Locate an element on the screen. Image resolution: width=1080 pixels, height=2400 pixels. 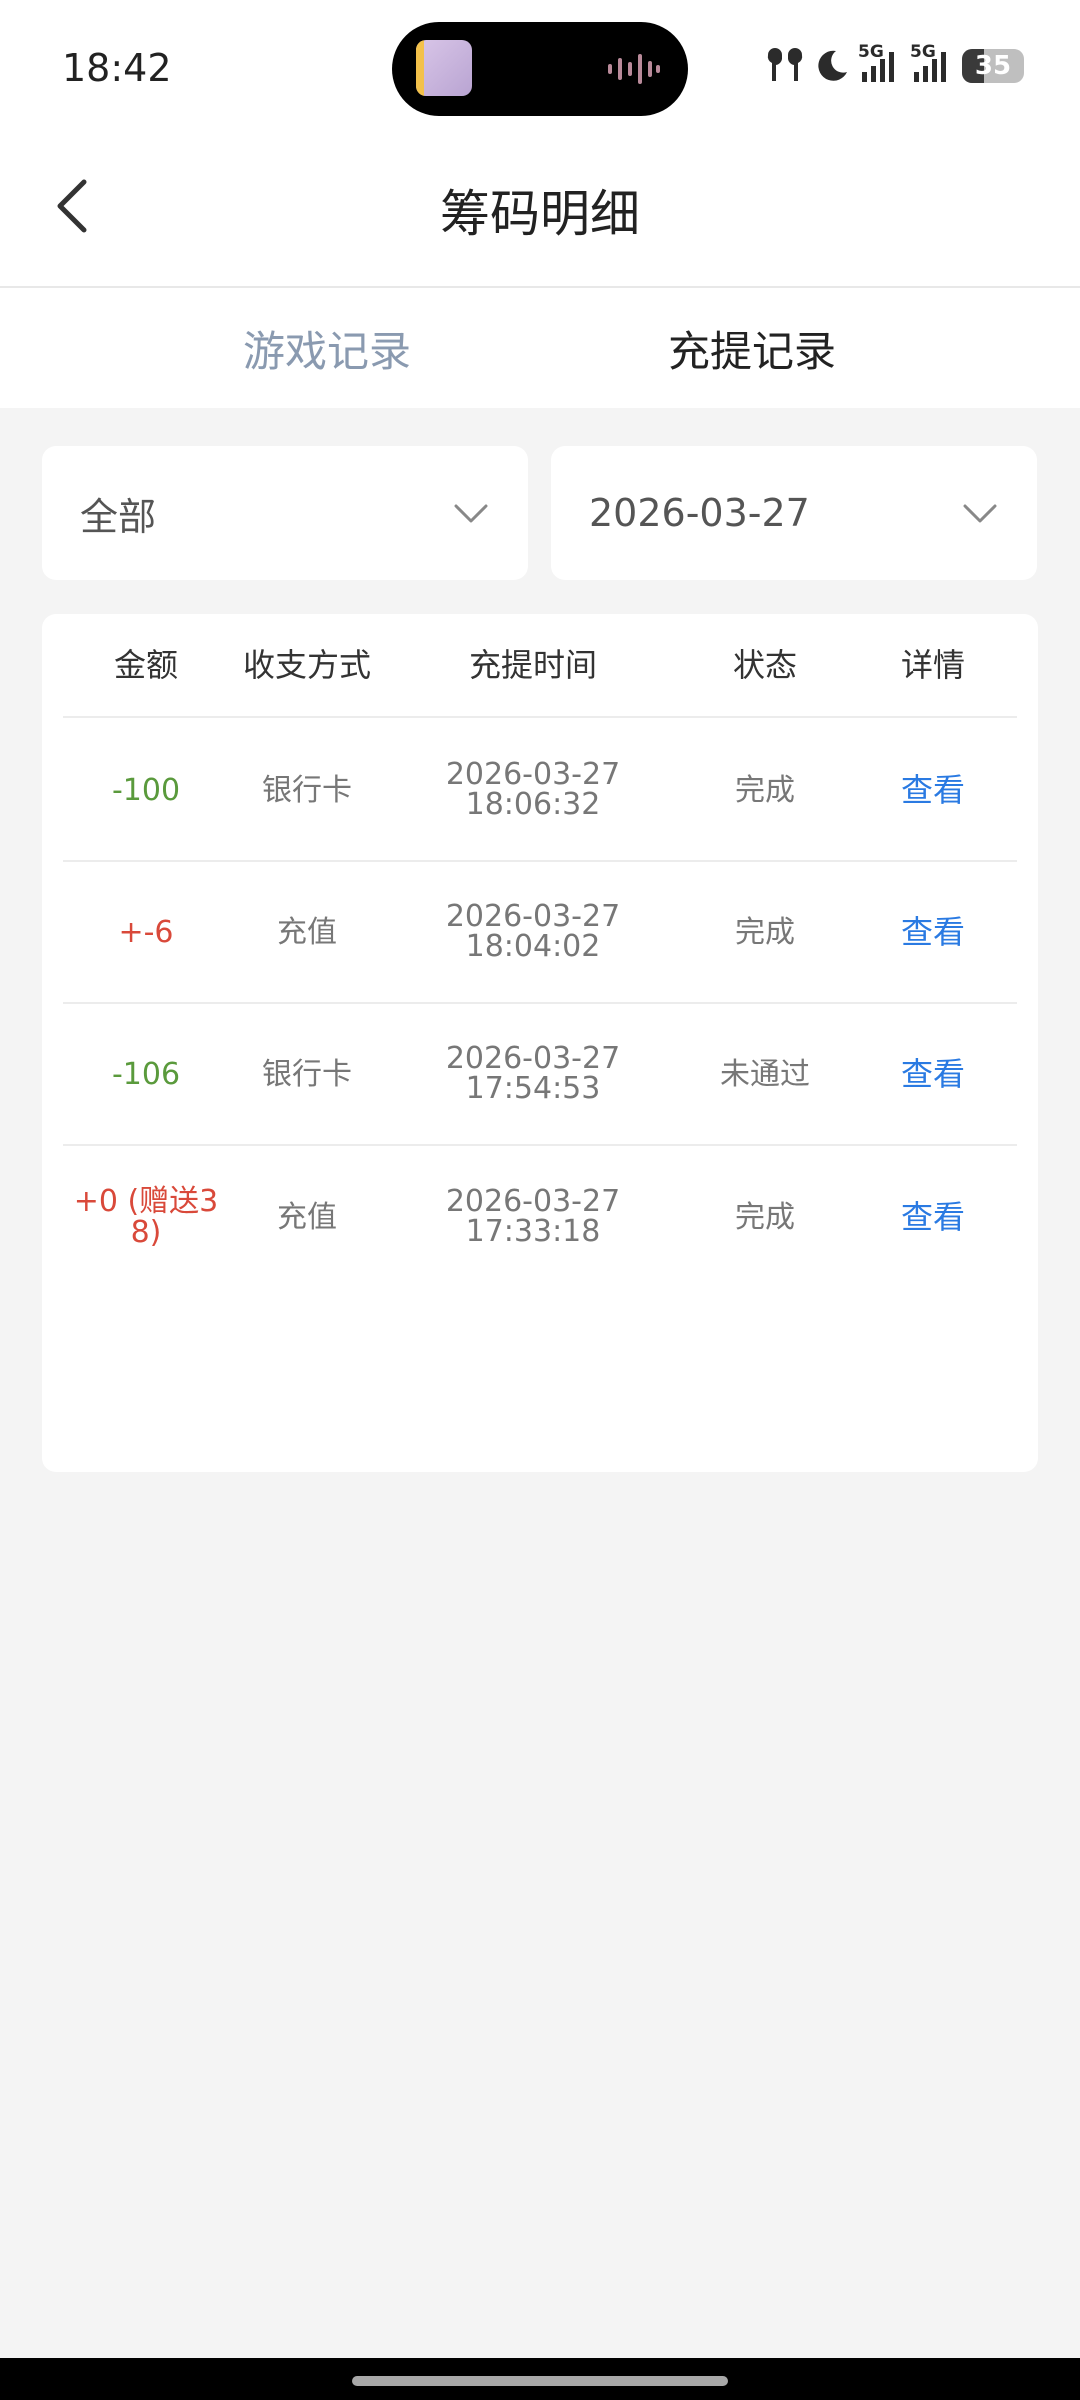
table-row: -100 银行卡 2026-03-27 18:06:32 完成 查看 is located at coordinates (540, 791).